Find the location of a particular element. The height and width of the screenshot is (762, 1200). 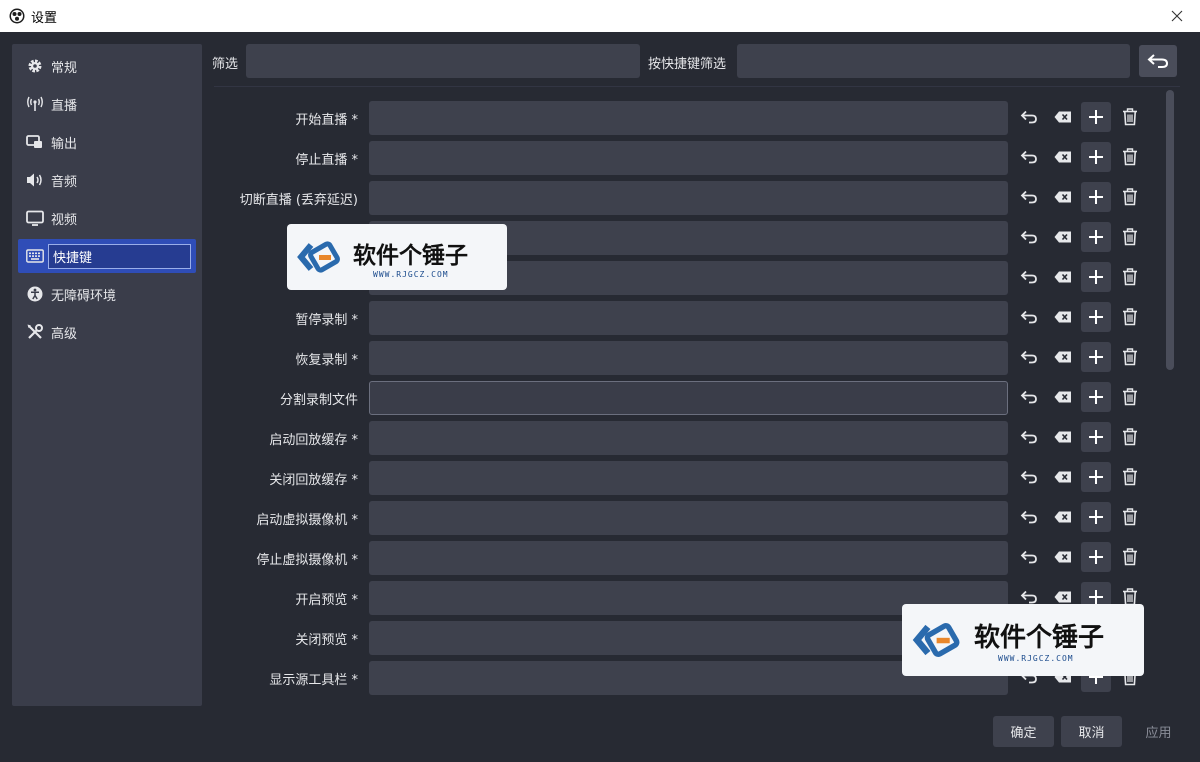

reset-filter-button is located at coordinates (1158, 61).